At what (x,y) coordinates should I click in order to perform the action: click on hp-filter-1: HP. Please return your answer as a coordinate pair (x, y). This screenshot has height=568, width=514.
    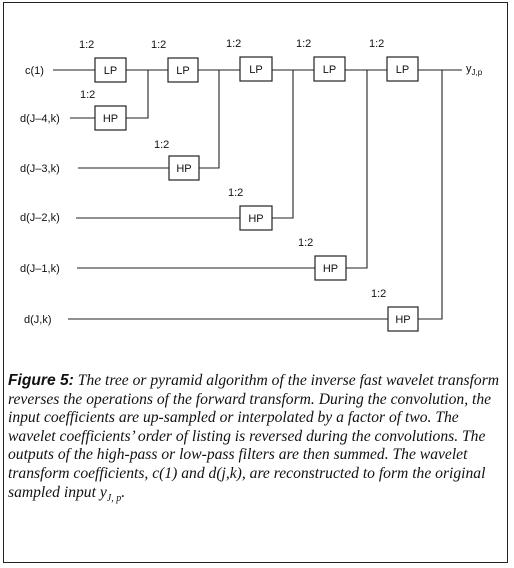
    Looking at the image, I should click on (110, 118).